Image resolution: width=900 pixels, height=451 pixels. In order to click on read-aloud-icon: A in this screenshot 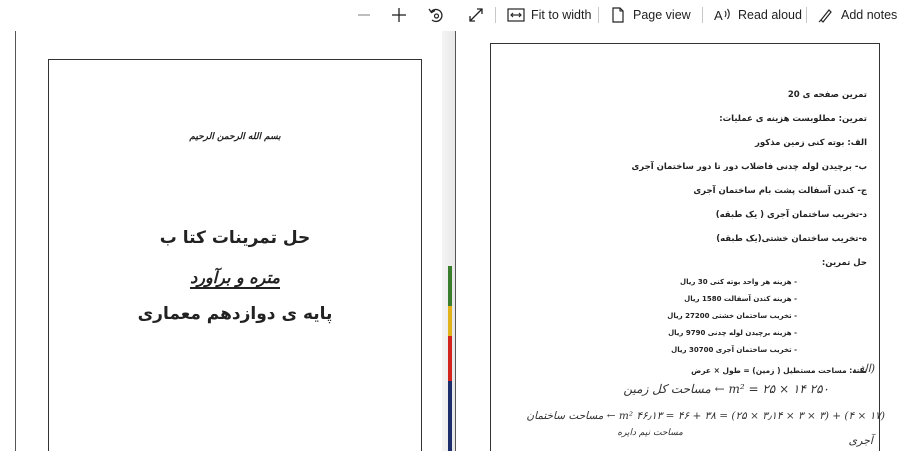, I will do `click(723, 15)`.